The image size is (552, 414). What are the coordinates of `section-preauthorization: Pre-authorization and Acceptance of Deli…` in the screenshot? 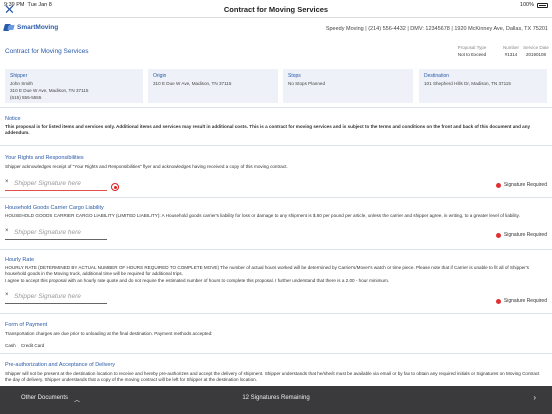 It's located at (276, 369).